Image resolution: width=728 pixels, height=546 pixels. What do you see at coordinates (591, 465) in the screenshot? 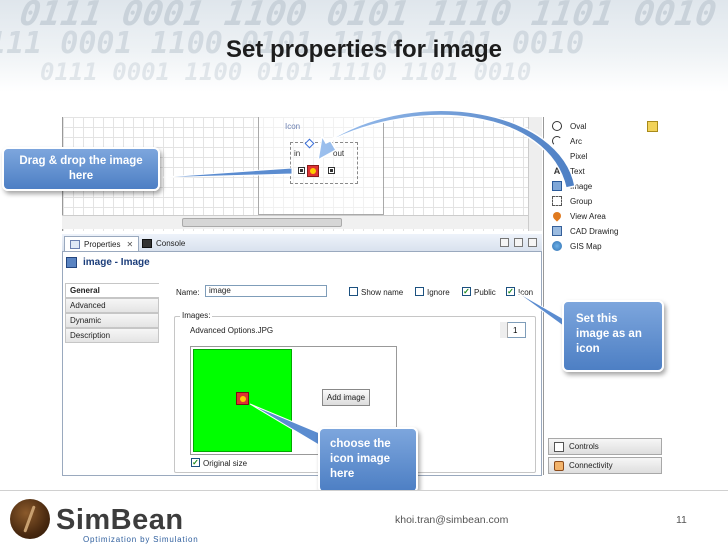
I see `palette-section-label: Connectivity` at bounding box center [591, 465].